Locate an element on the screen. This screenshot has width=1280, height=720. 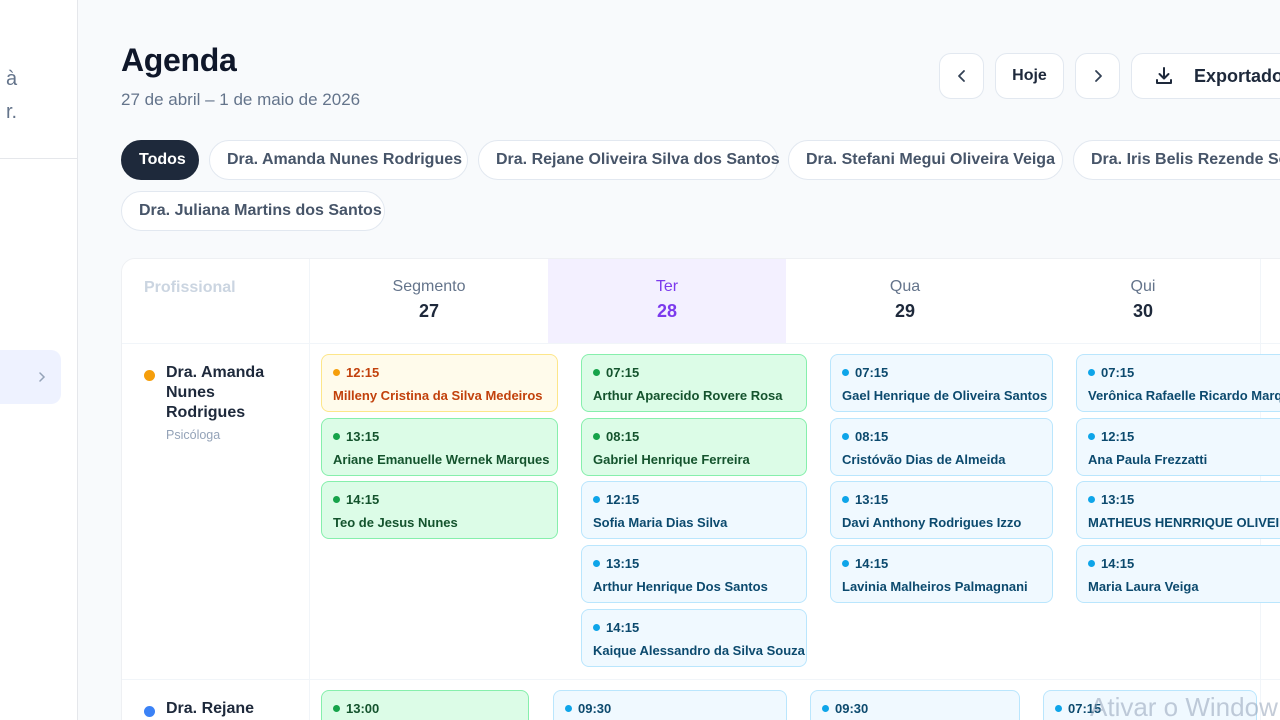
patient-name: Ariane Emanuelle Wernek Marques is located at coordinates (441, 459).